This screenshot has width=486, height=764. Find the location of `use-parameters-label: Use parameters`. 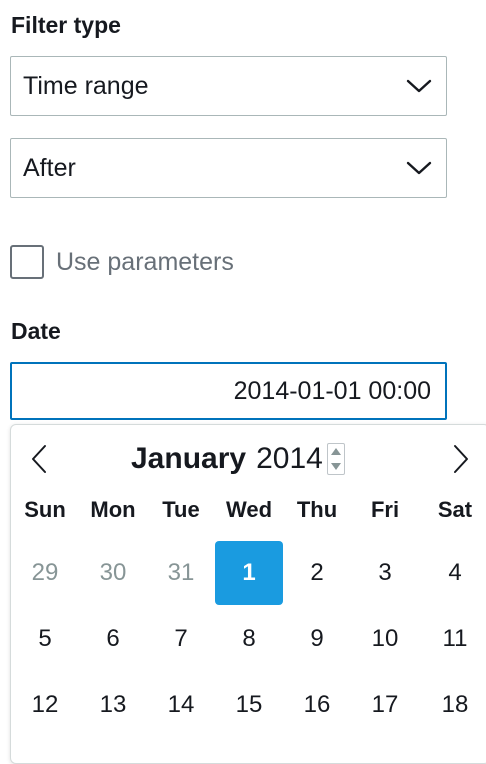

use-parameters-label: Use parameters is located at coordinates (145, 262).